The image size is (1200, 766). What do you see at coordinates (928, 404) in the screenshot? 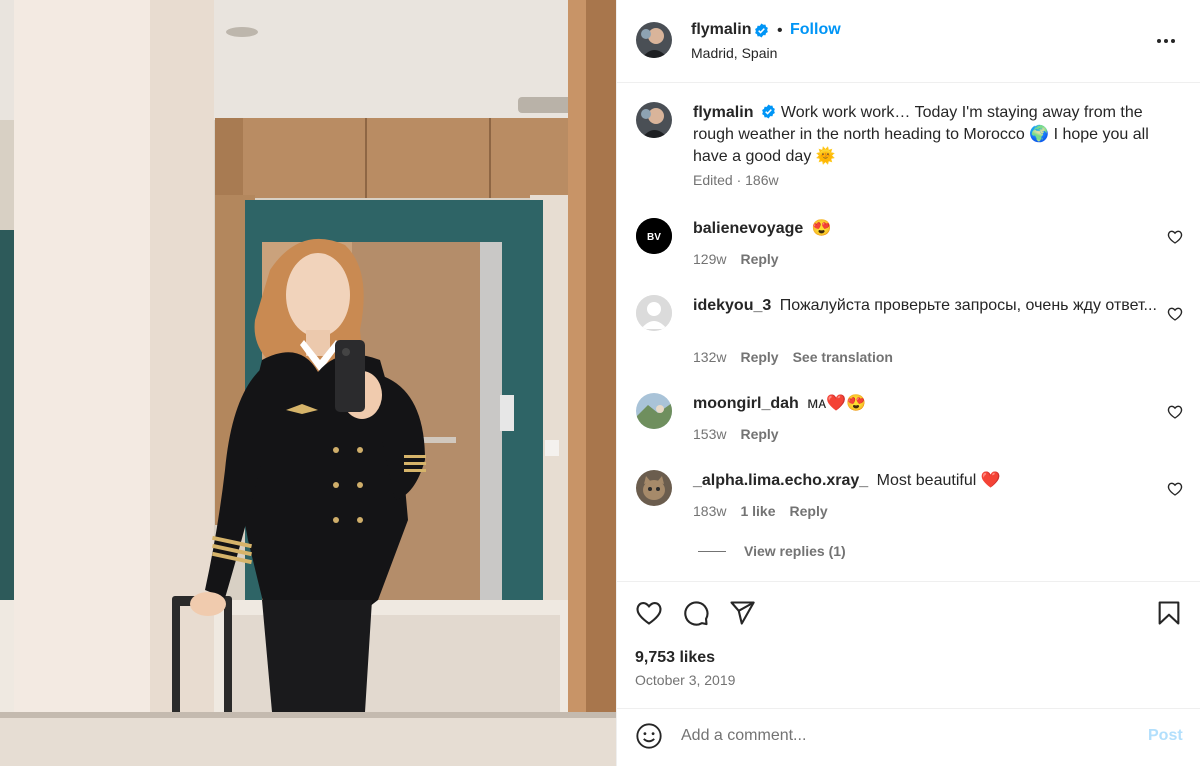
I see `comment-text-block: moongirl_dah ᴍᴀ❤️😍` at bounding box center [928, 404].